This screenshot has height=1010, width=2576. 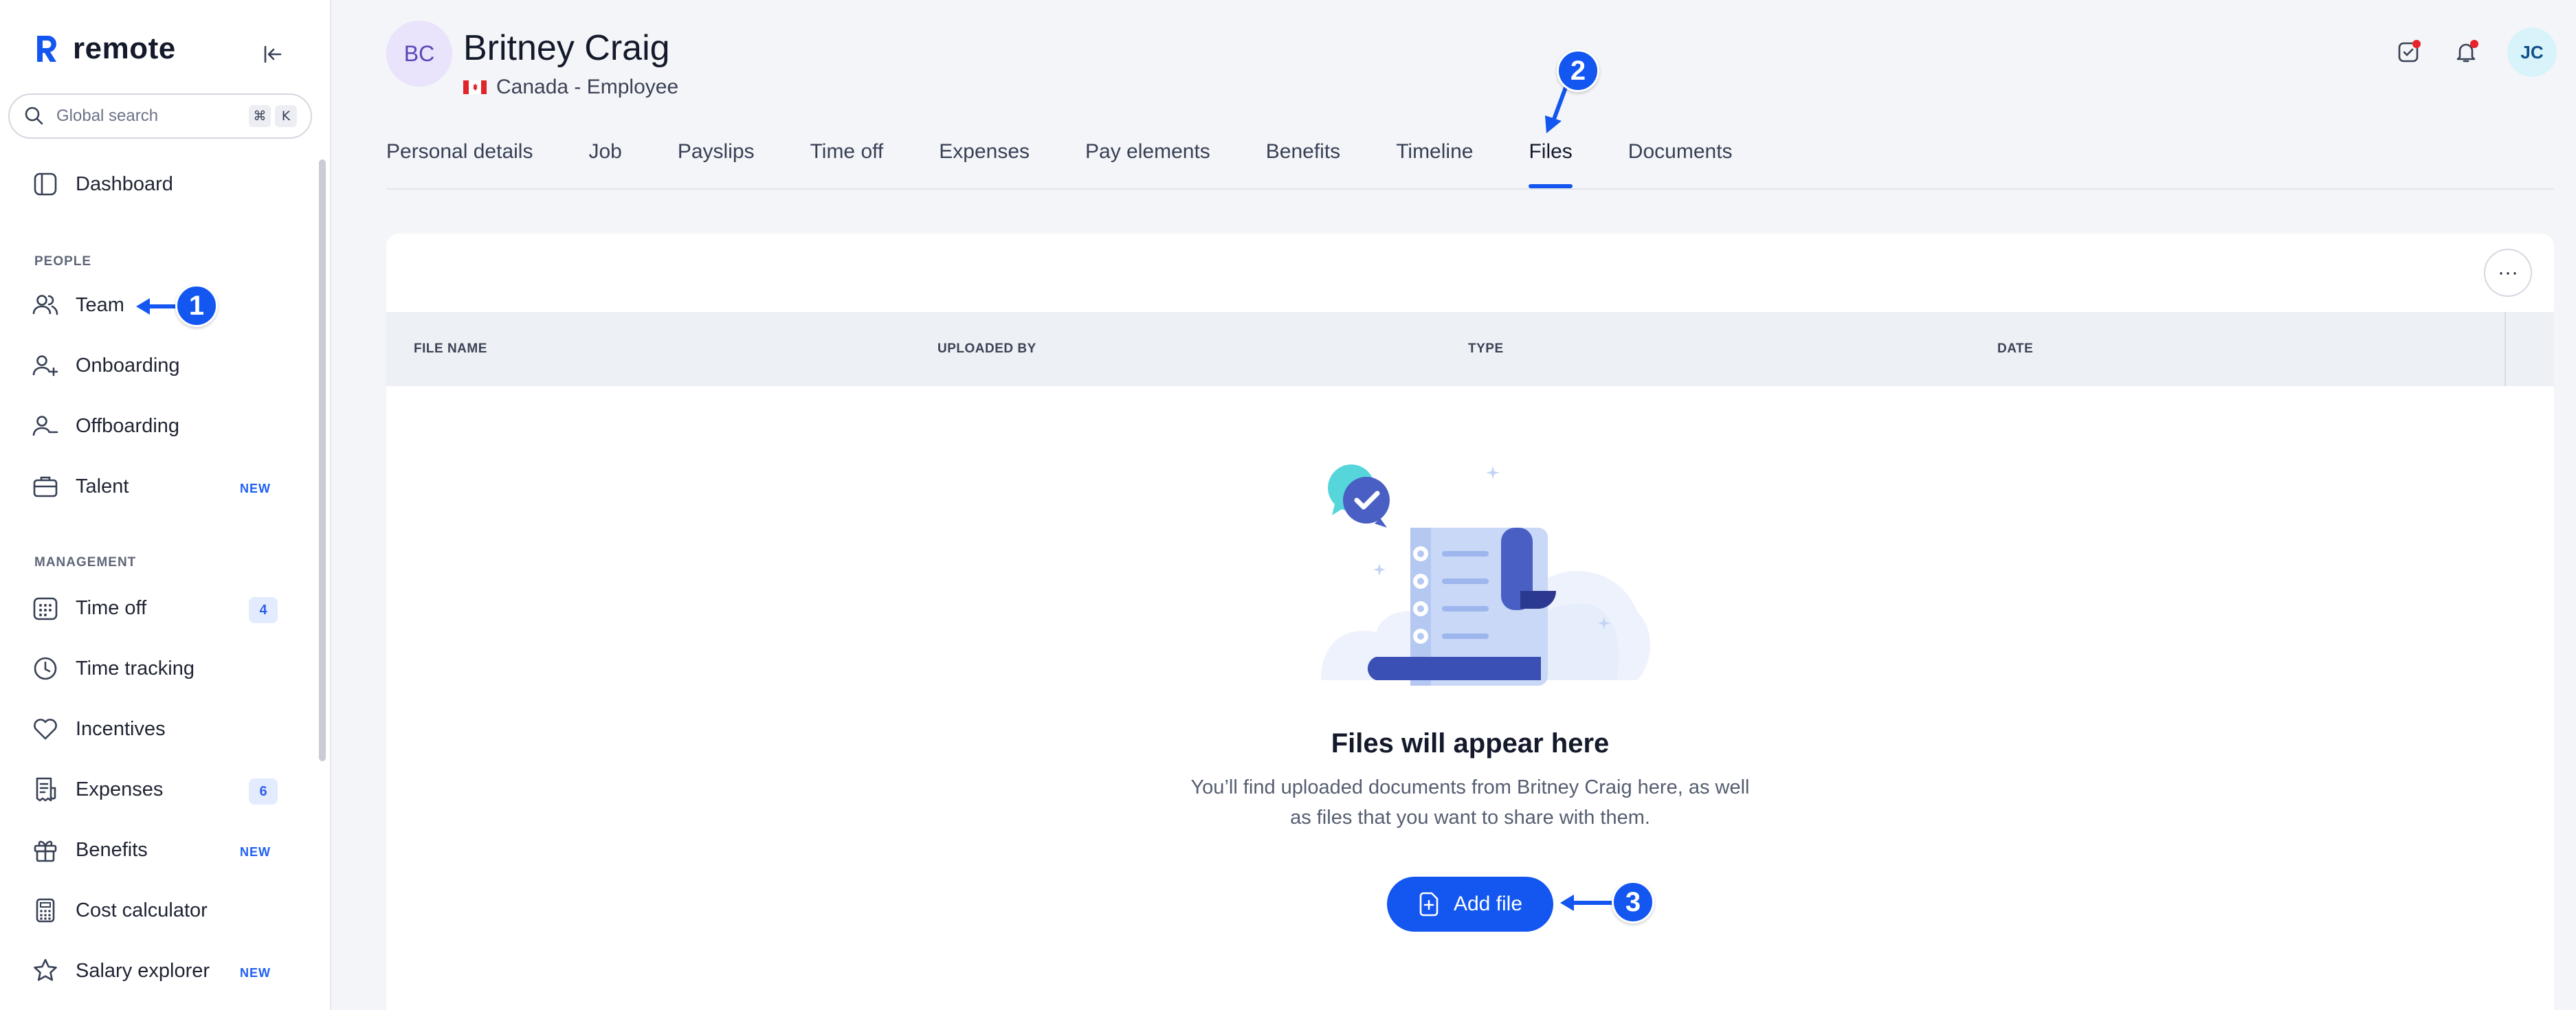 I want to click on sidebar-item-label: Time tracking, so click(x=135, y=668).